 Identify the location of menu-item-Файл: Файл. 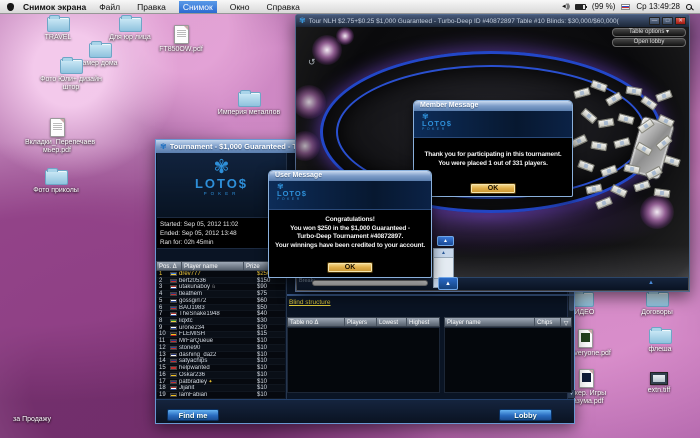
(109, 7).